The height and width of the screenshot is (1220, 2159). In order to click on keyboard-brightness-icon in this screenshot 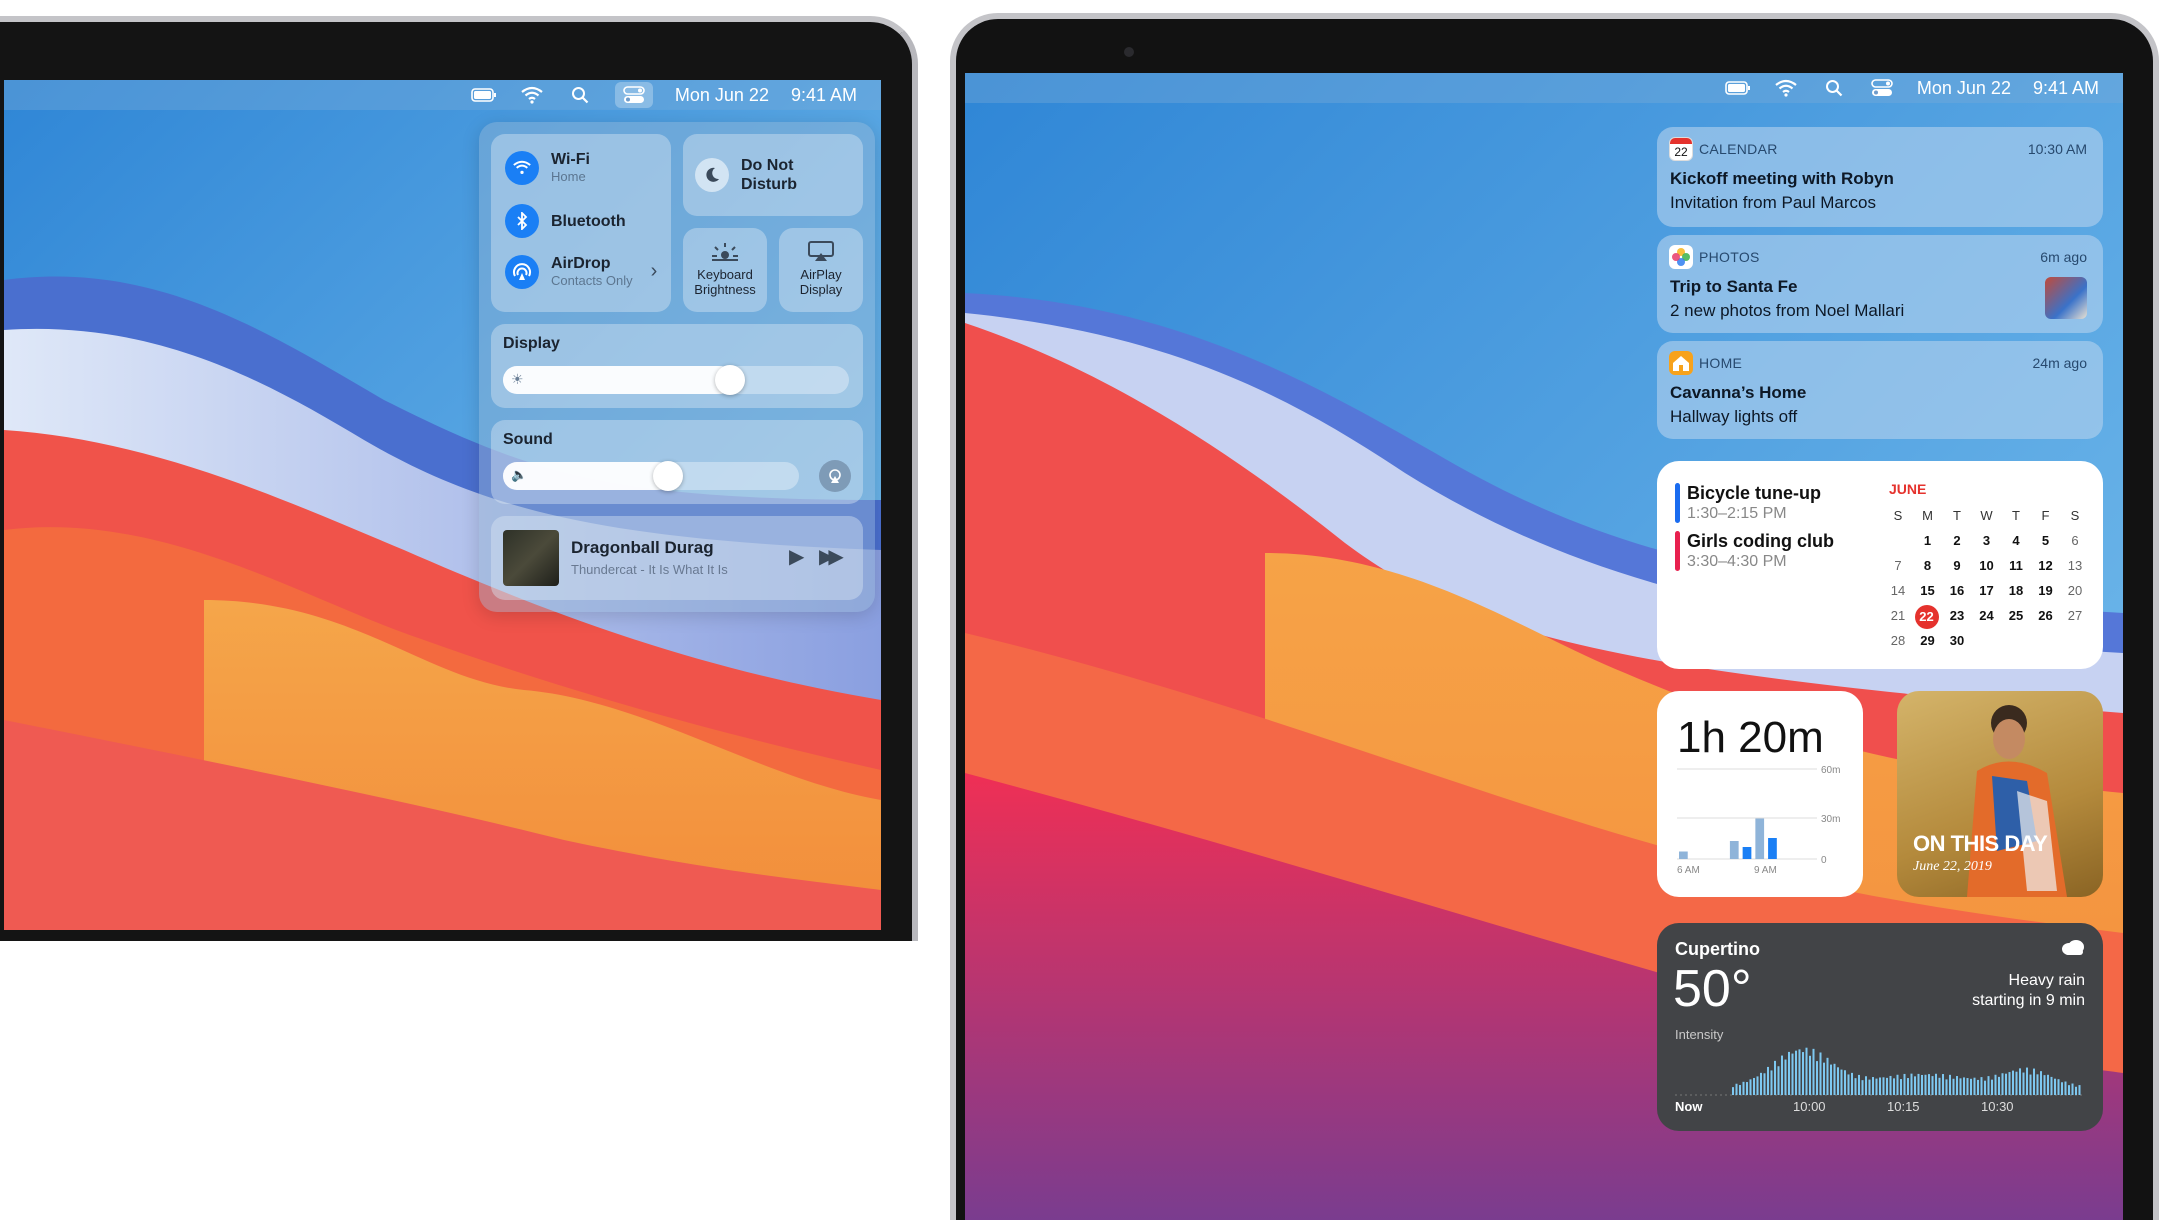, I will do `click(725, 252)`.